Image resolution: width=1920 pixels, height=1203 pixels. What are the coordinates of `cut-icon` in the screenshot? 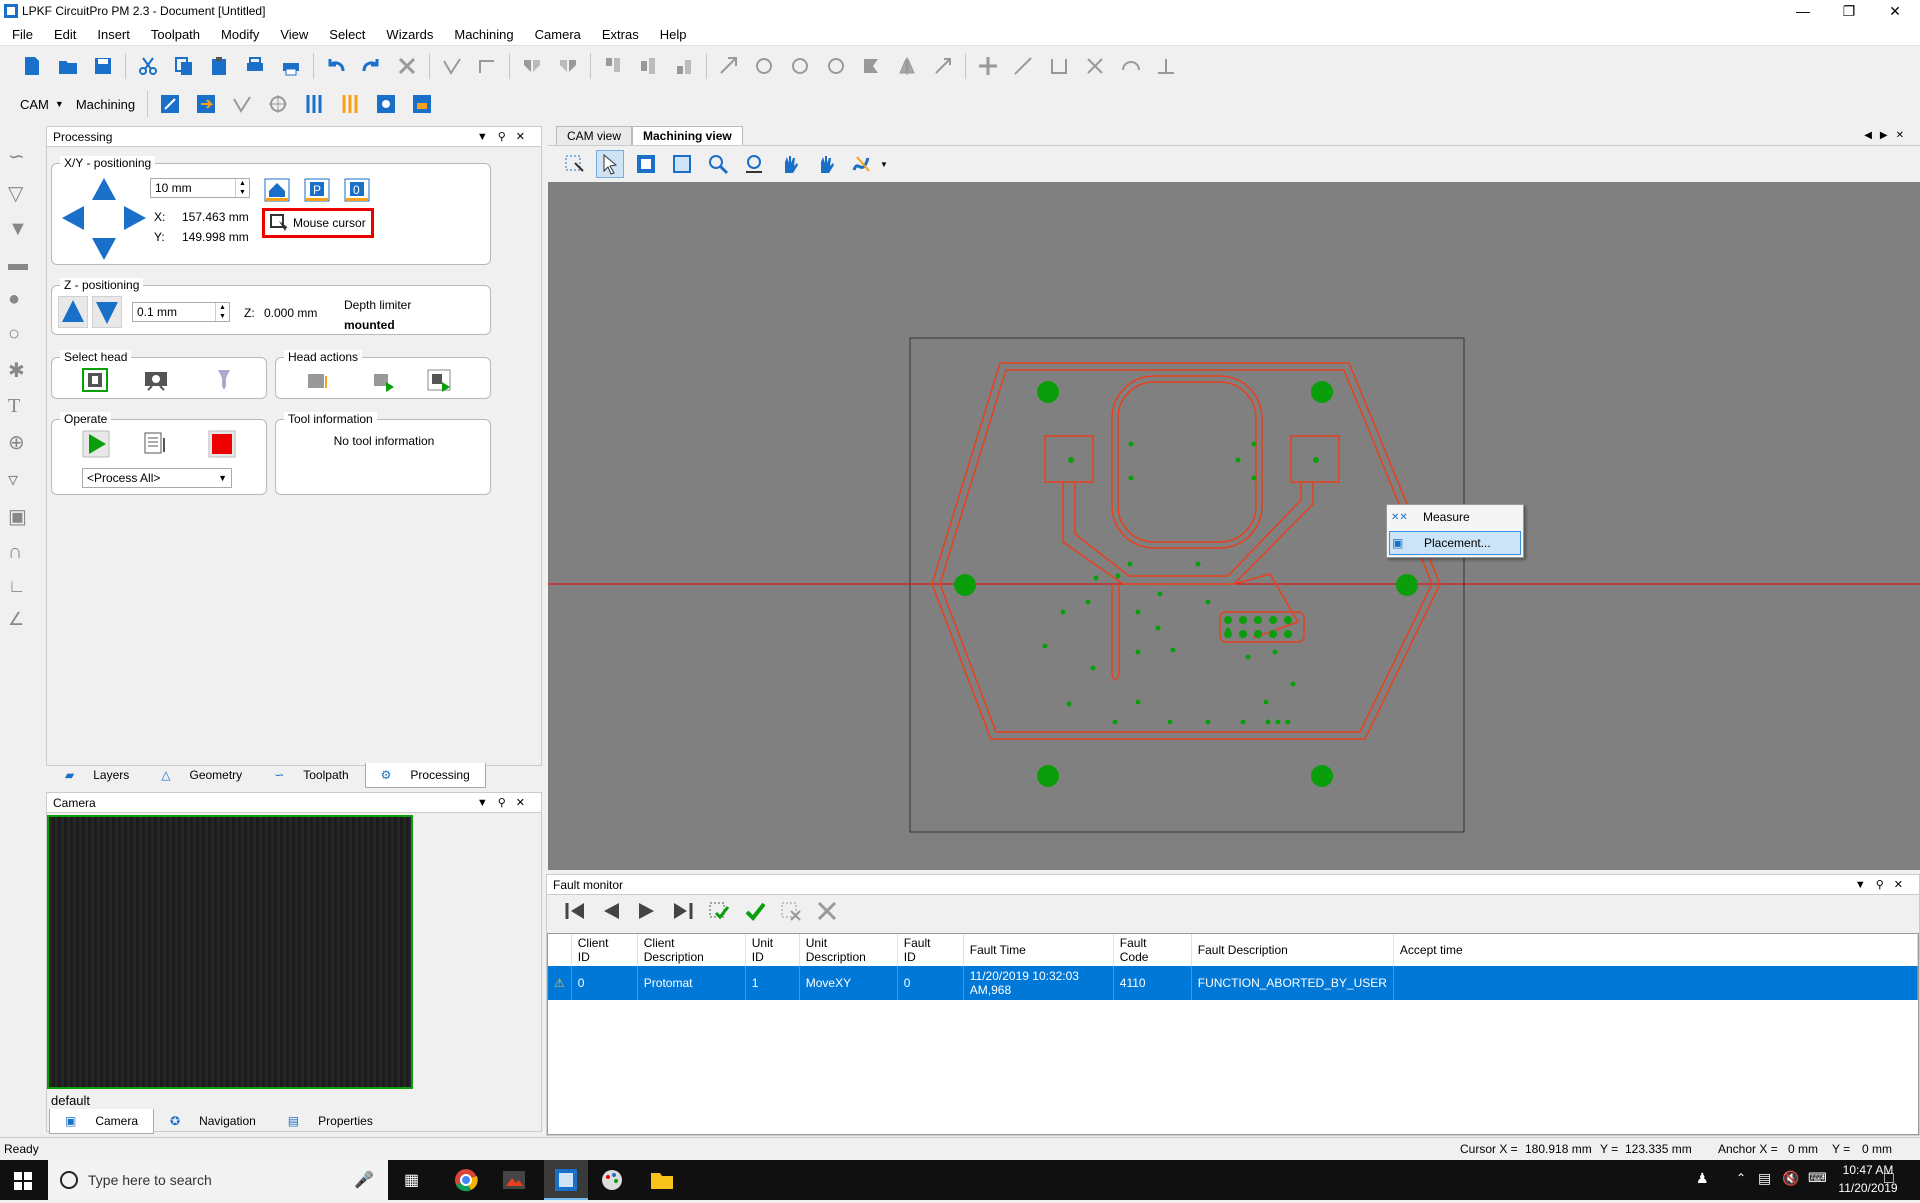 It's located at (148, 66).